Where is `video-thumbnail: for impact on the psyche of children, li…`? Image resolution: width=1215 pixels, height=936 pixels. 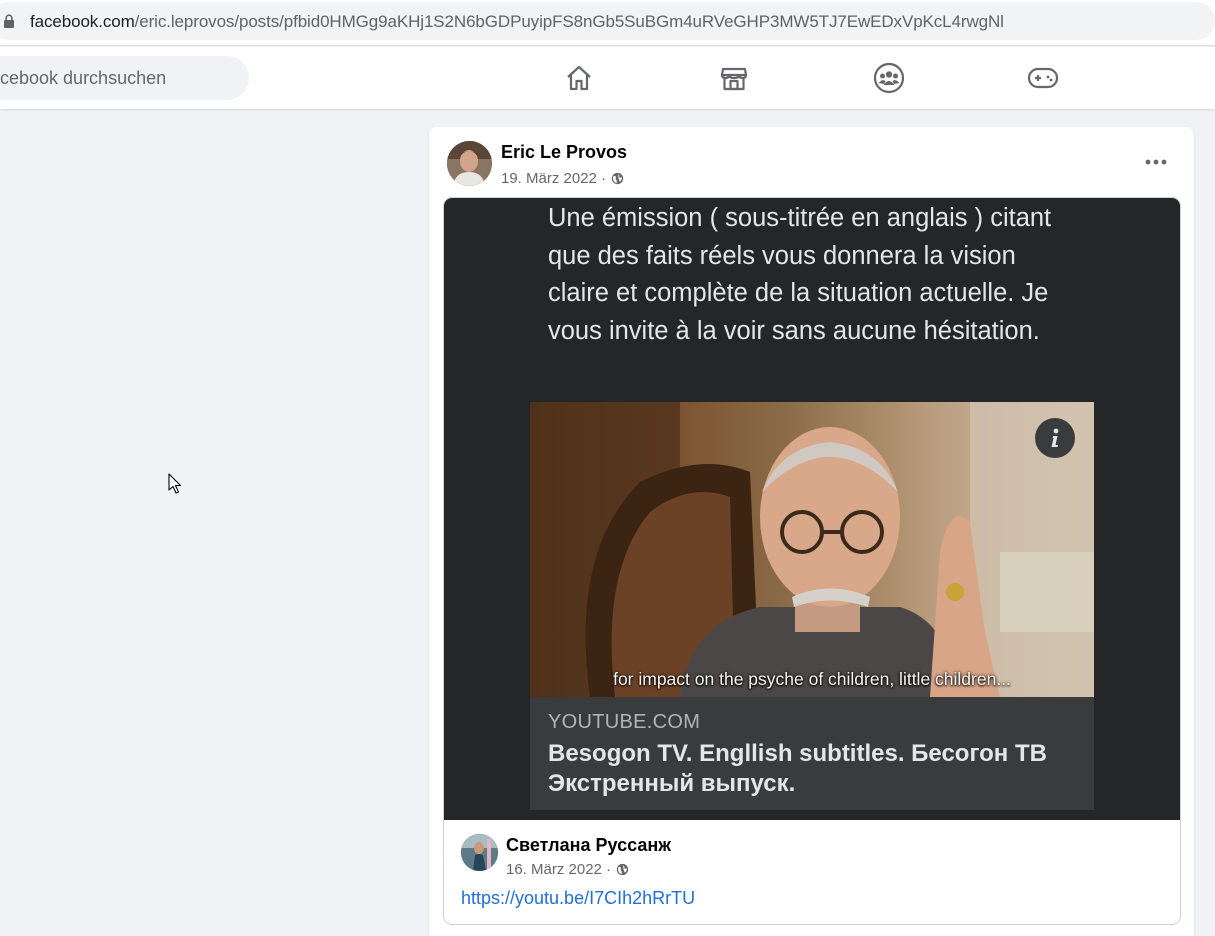
video-thumbnail: for impact on the psyche of children, li… is located at coordinates (812, 549).